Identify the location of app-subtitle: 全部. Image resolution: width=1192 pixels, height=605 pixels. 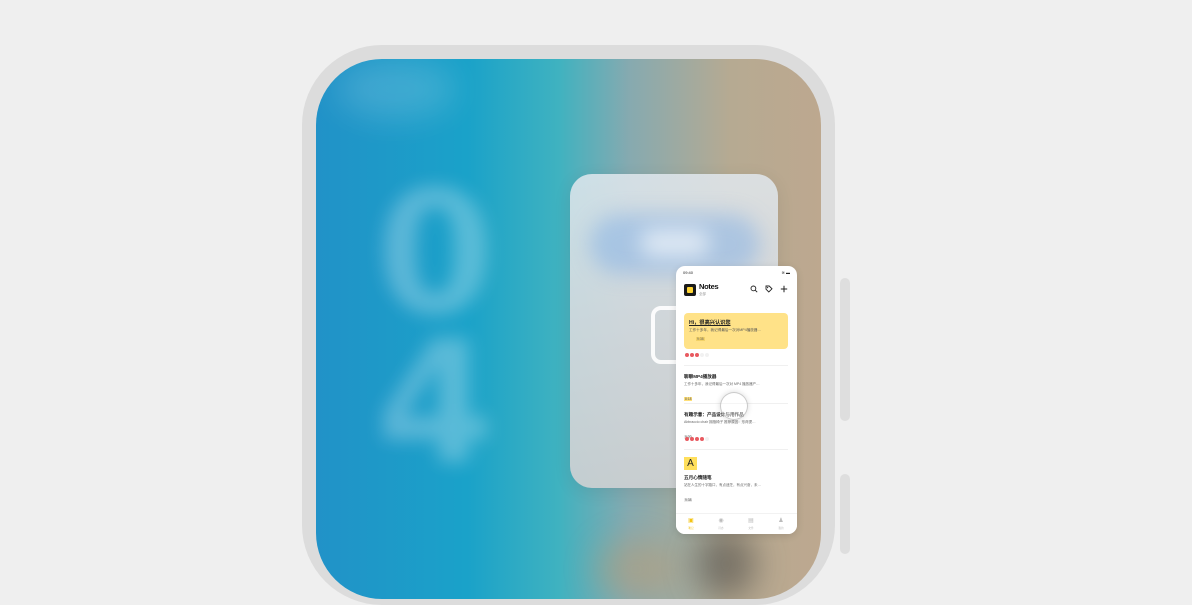
(702, 294).